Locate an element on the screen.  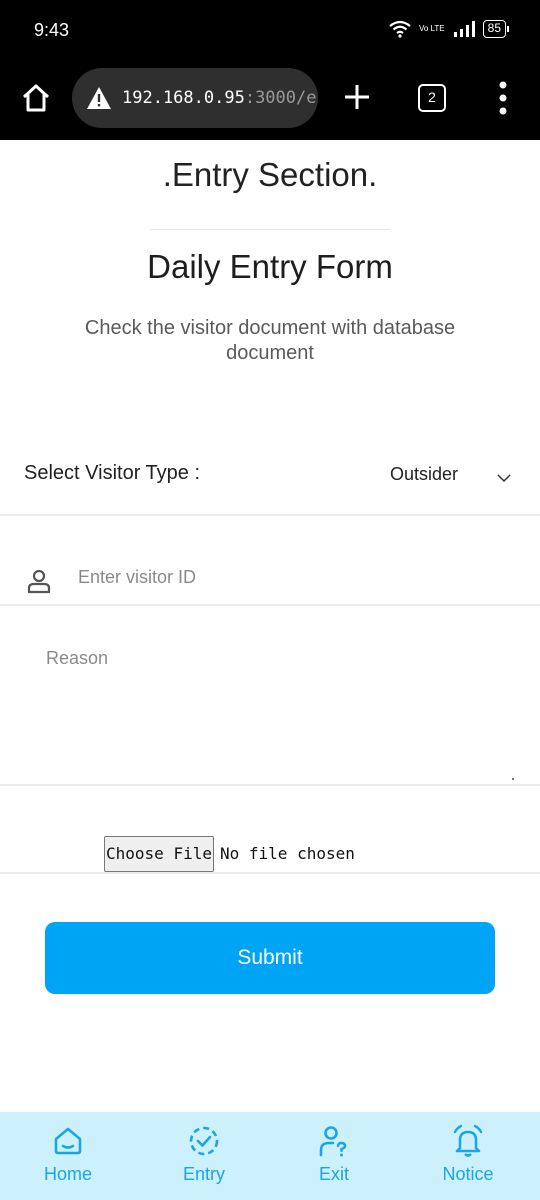
status-time: 9:43 is located at coordinates (52, 30).